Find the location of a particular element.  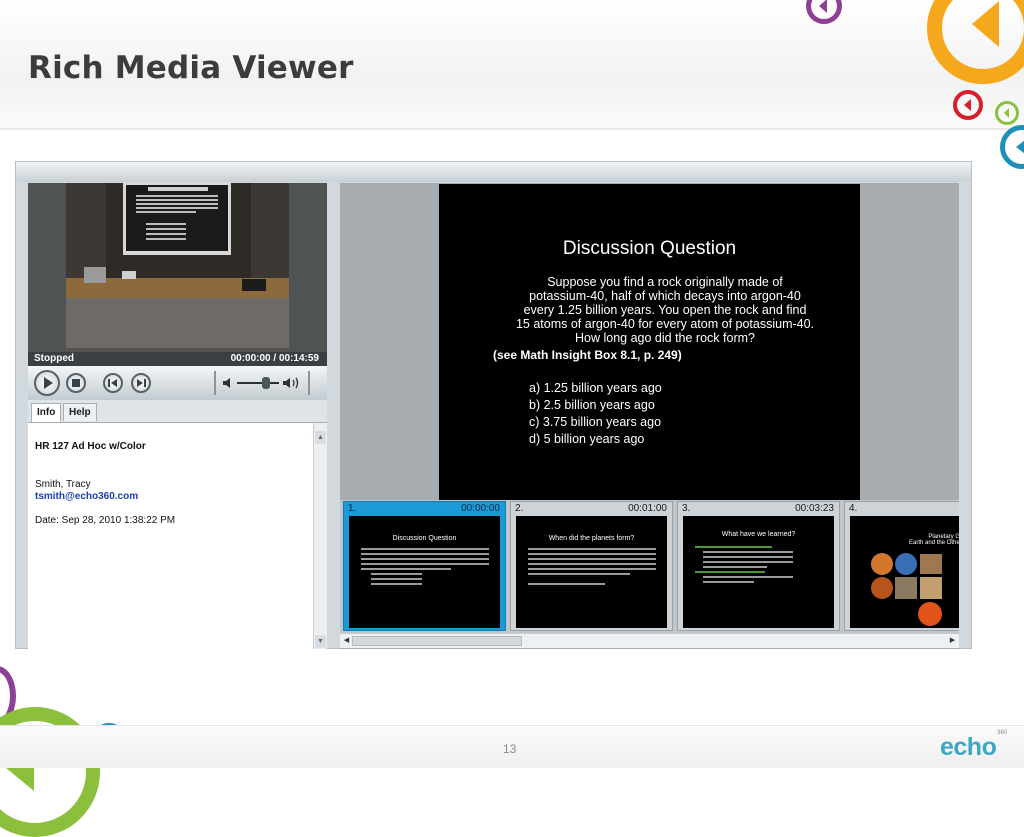

volume-divider-right is located at coordinates (309, 383).